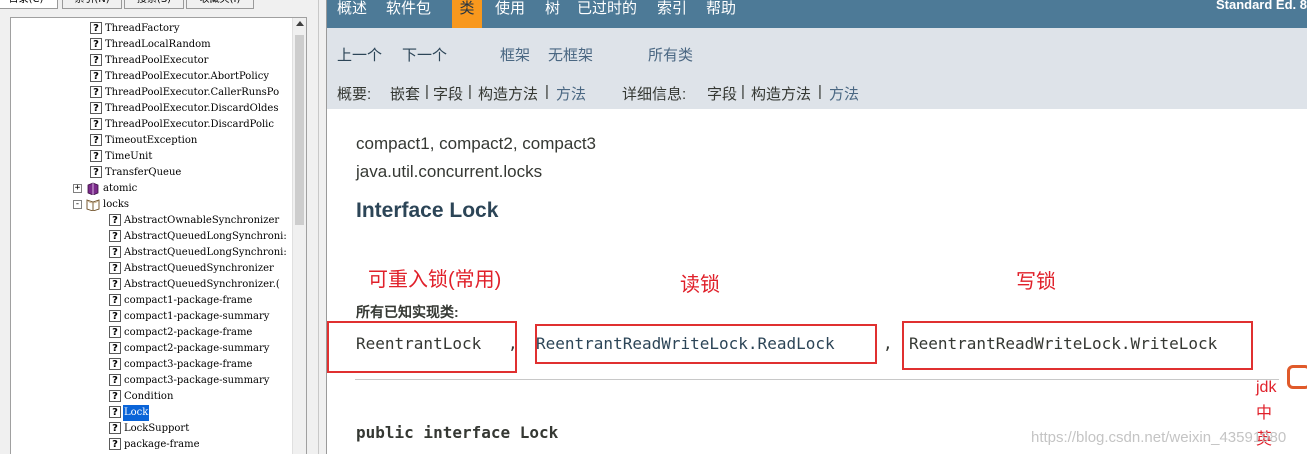 This screenshot has height=454, width=1307. I want to click on nav-use: 使用, so click(510, 14).